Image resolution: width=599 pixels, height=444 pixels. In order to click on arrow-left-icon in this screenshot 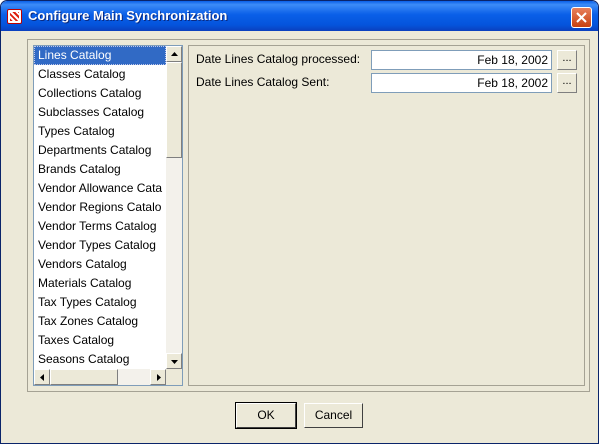, I will do `click(42, 377)`.